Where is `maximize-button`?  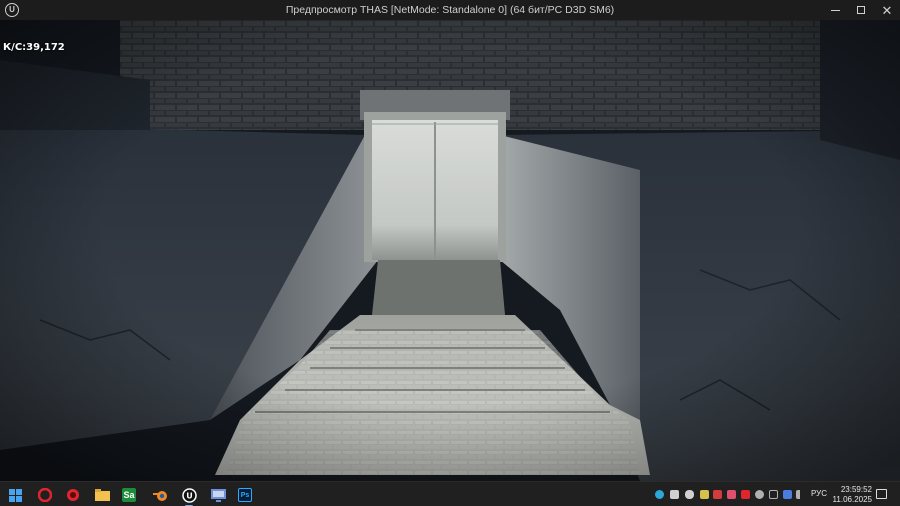
maximize-button is located at coordinates (861, 10).